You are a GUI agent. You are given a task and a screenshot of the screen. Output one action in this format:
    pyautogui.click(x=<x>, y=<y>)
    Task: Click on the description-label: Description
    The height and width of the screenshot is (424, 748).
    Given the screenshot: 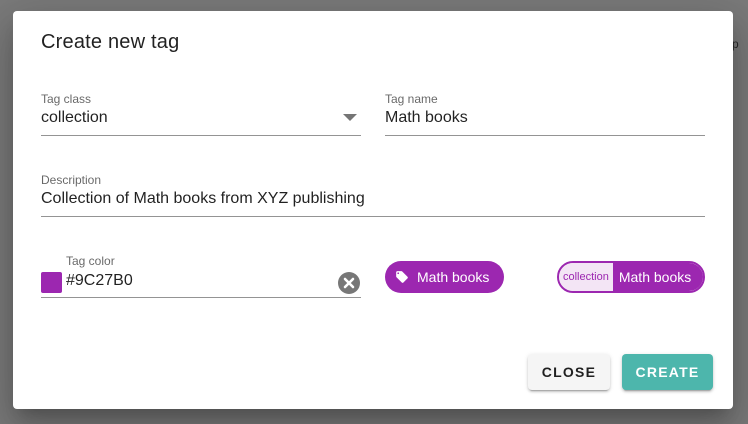 What is the action you would take?
    pyautogui.click(x=71, y=180)
    